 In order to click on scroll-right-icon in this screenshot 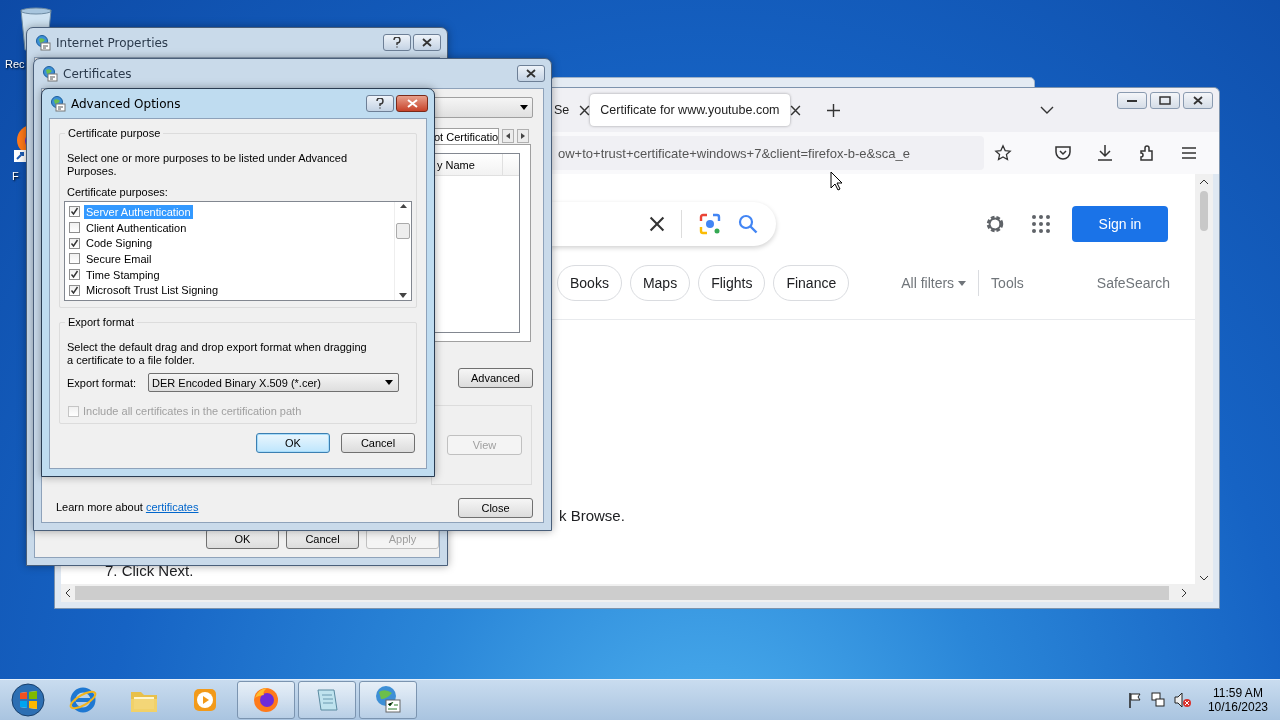, I will do `click(1184, 593)`.